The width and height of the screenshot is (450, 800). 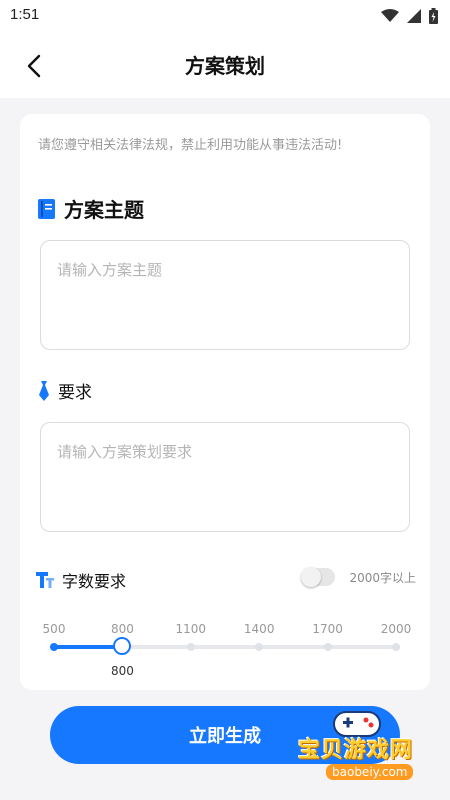 I want to click on toggle-knob, so click(x=311, y=577).